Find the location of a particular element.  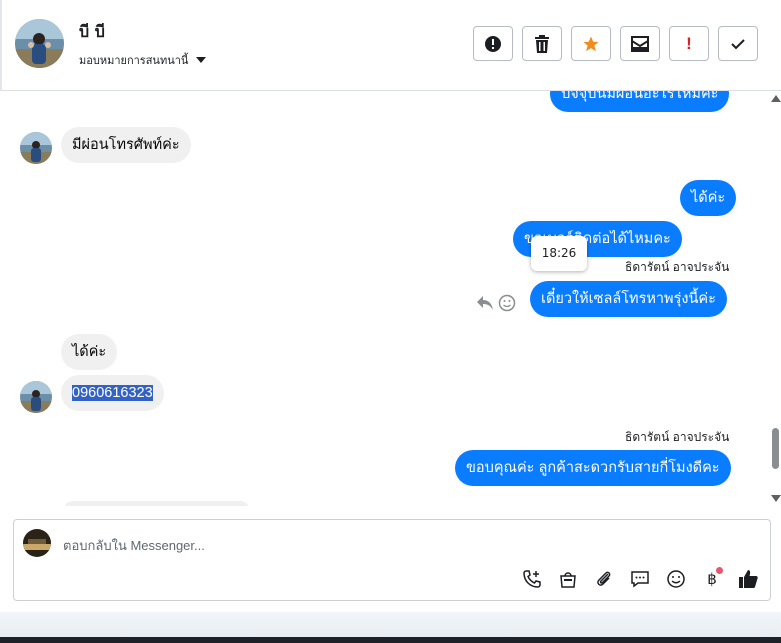

caret-down-icon is located at coordinates (201, 60).